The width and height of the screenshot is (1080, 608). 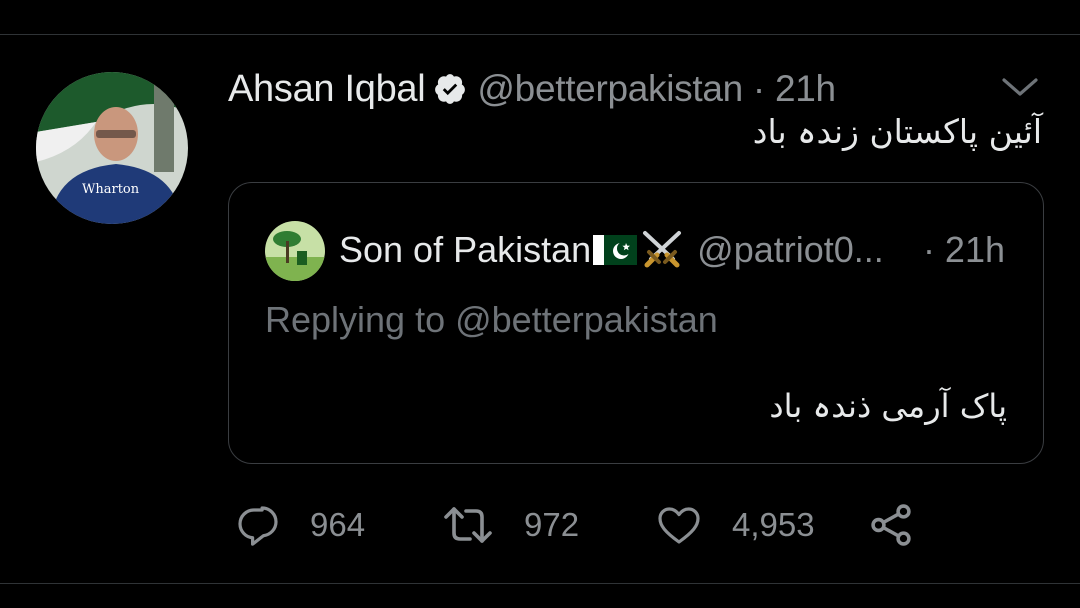 I want to click on quote-text: پاک آرمی ذندہ باد, so click(x=888, y=406).